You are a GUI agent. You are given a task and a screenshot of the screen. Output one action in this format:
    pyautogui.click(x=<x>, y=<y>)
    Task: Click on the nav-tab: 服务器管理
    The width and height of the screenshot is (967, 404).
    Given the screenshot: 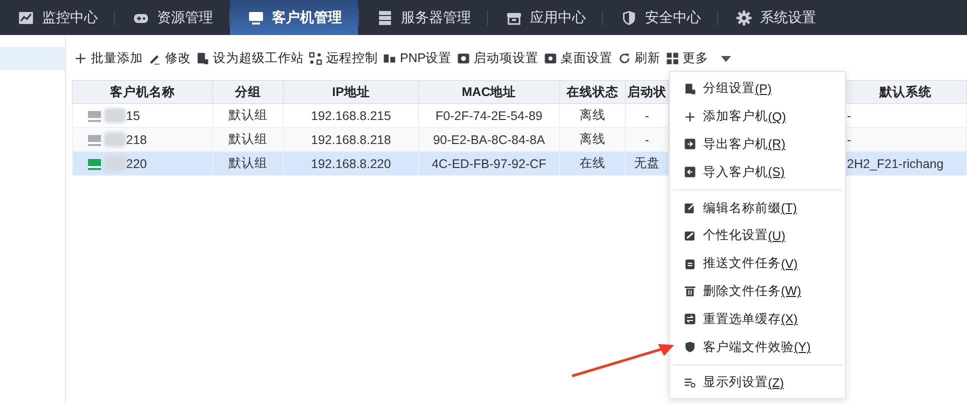 What is the action you would take?
    pyautogui.click(x=423, y=17)
    